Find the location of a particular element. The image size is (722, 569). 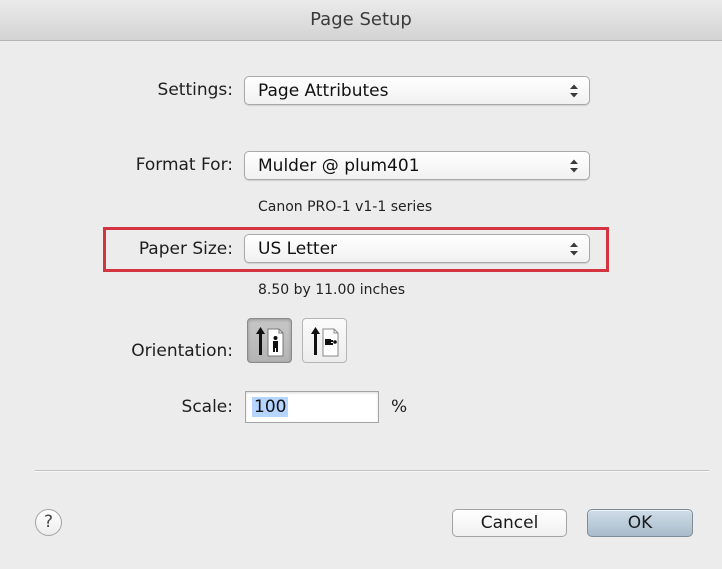

window-title: Page Setup is located at coordinates (361, 19).